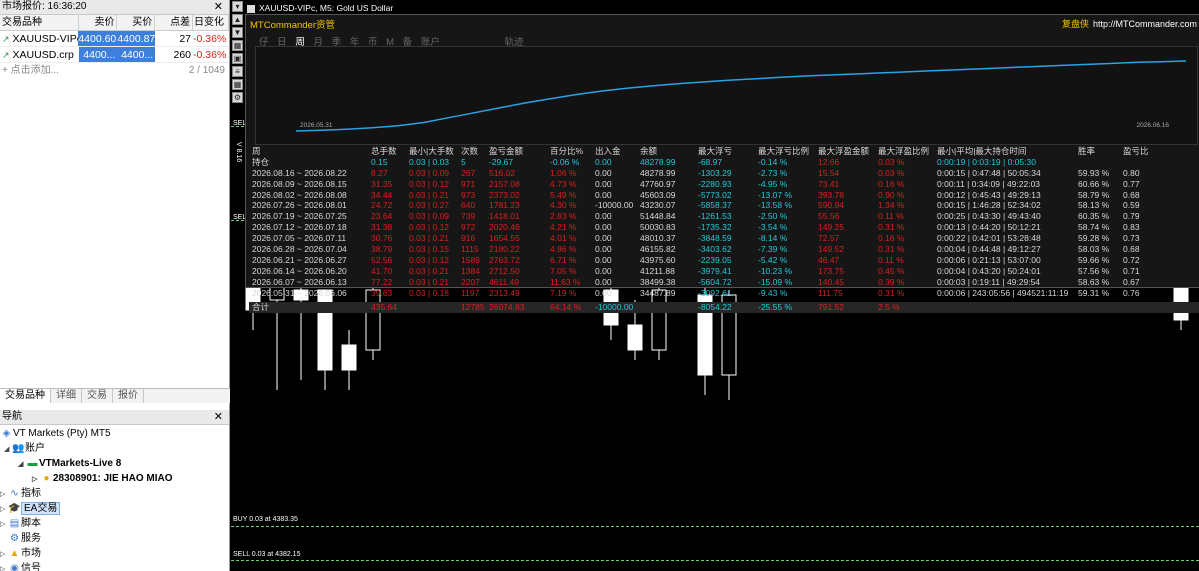 Image resolution: width=1199 pixels, height=571 pixels. What do you see at coordinates (429, 194) in the screenshot?
I see `cell-min-max-lots: 0.03 | 0.21` at bounding box center [429, 194].